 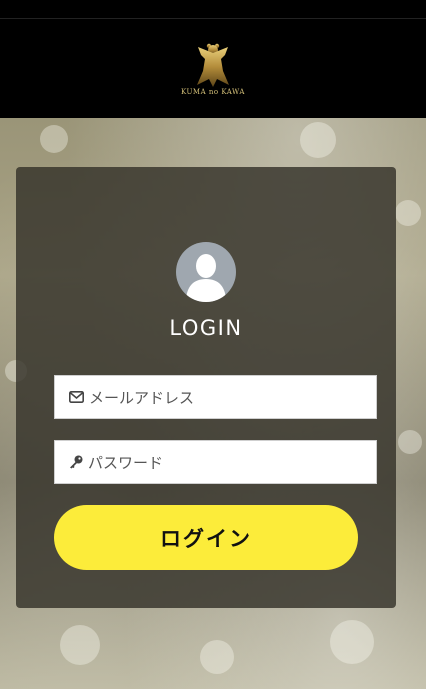 I want to click on email-placeholder: メールアドレス, so click(x=142, y=397).